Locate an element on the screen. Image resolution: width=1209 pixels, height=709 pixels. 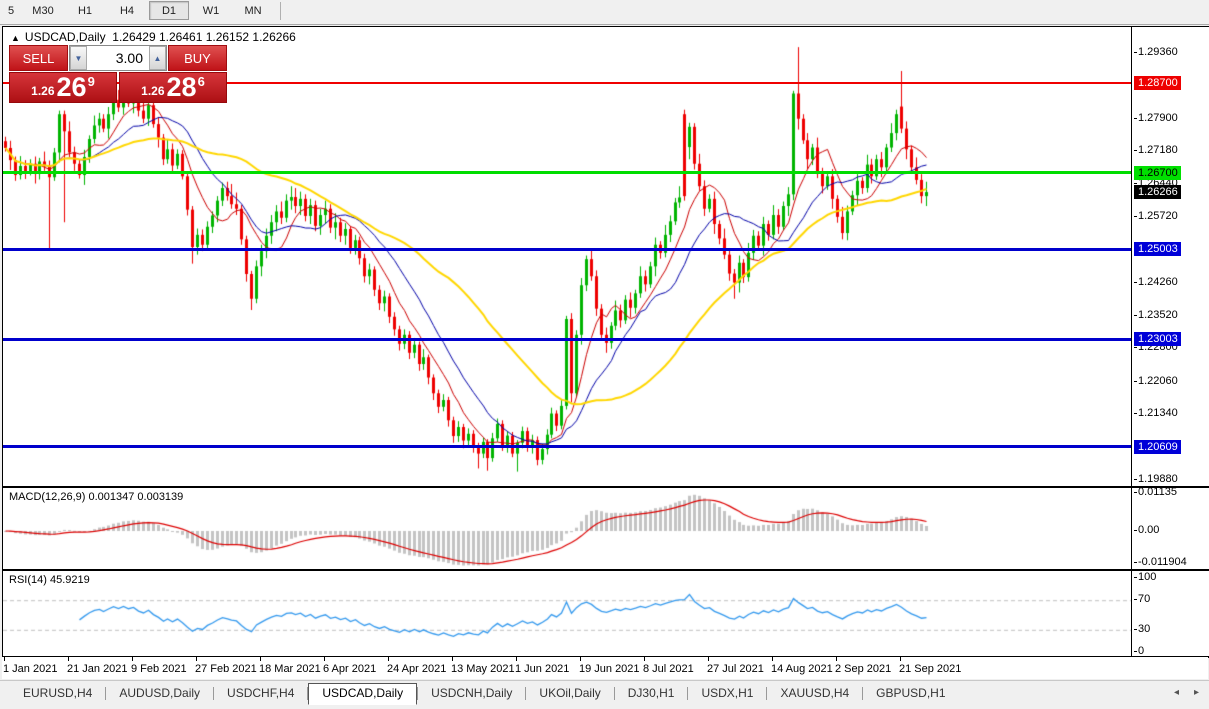
price-axis-tick: 1.22060 is located at coordinates (1156, 380).